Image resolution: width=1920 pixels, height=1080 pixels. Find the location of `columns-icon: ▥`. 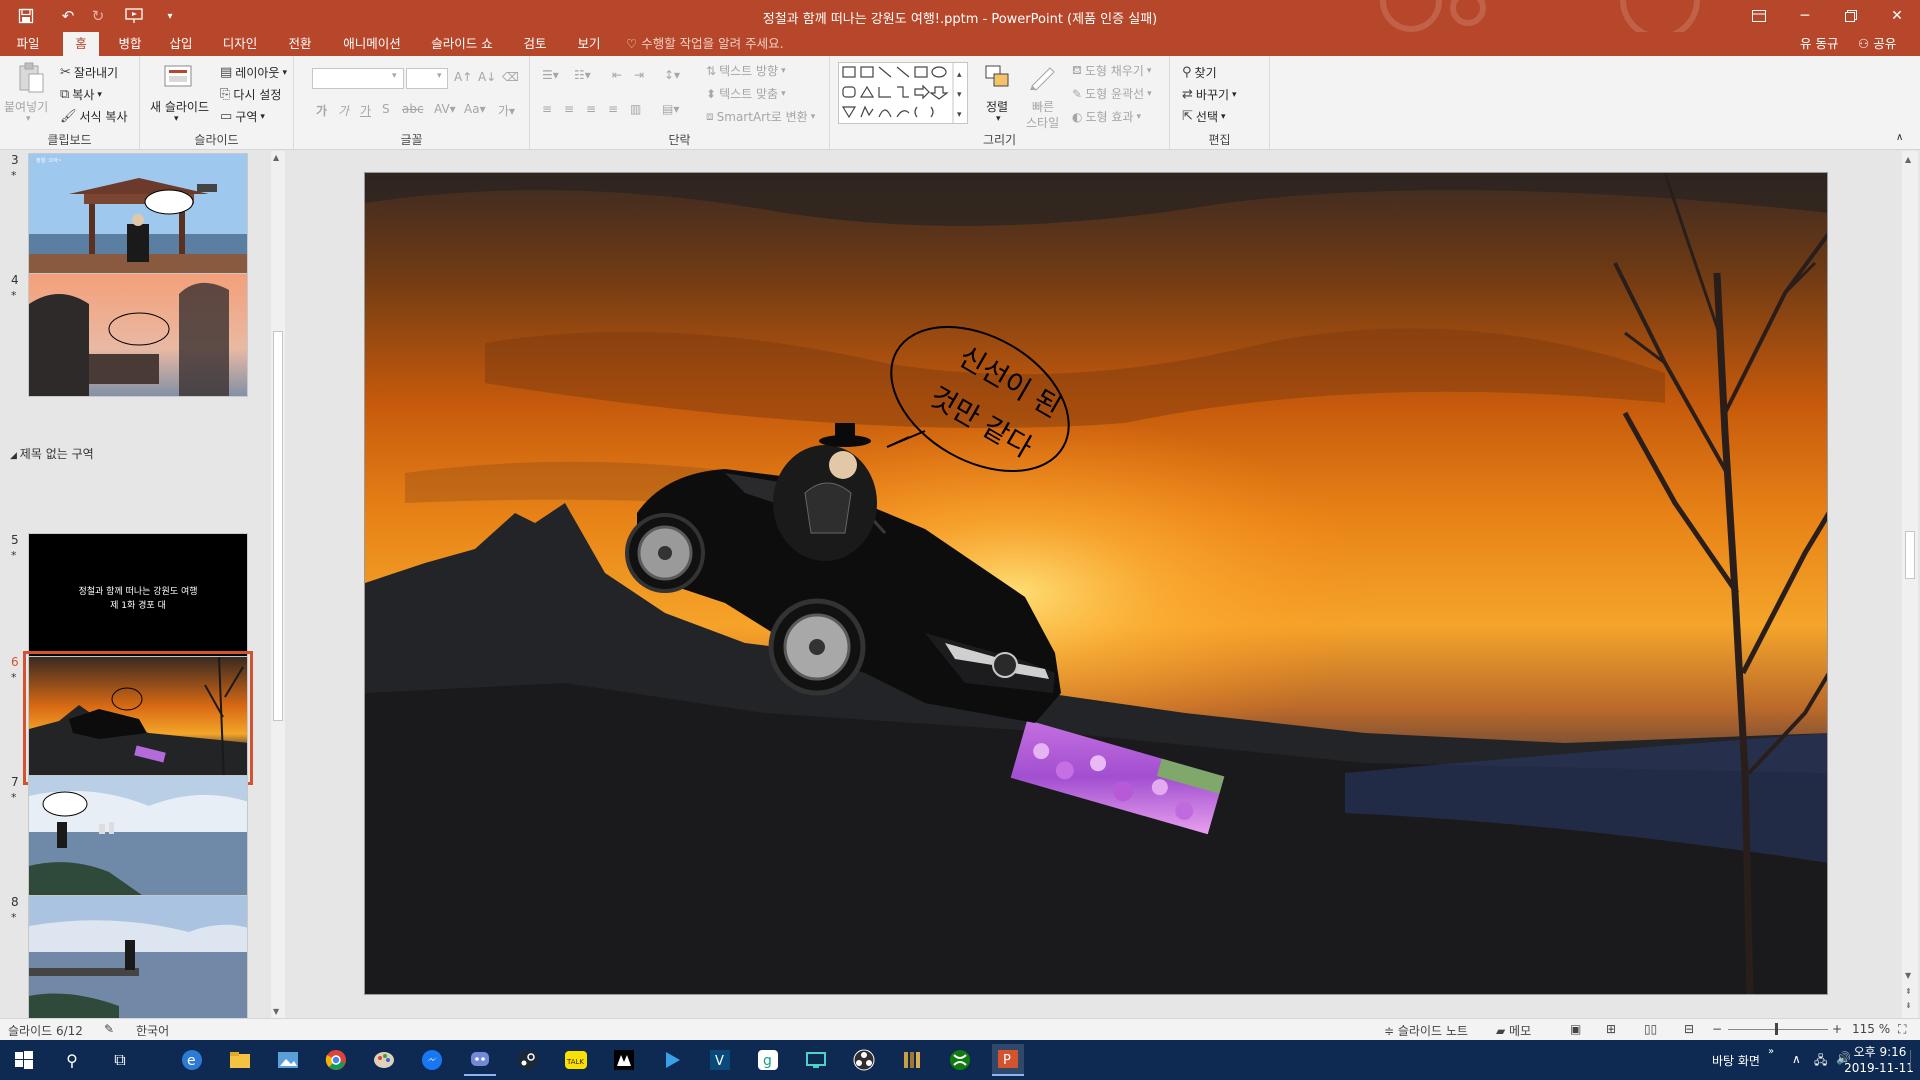

columns-icon: ▥ is located at coordinates (635, 109).